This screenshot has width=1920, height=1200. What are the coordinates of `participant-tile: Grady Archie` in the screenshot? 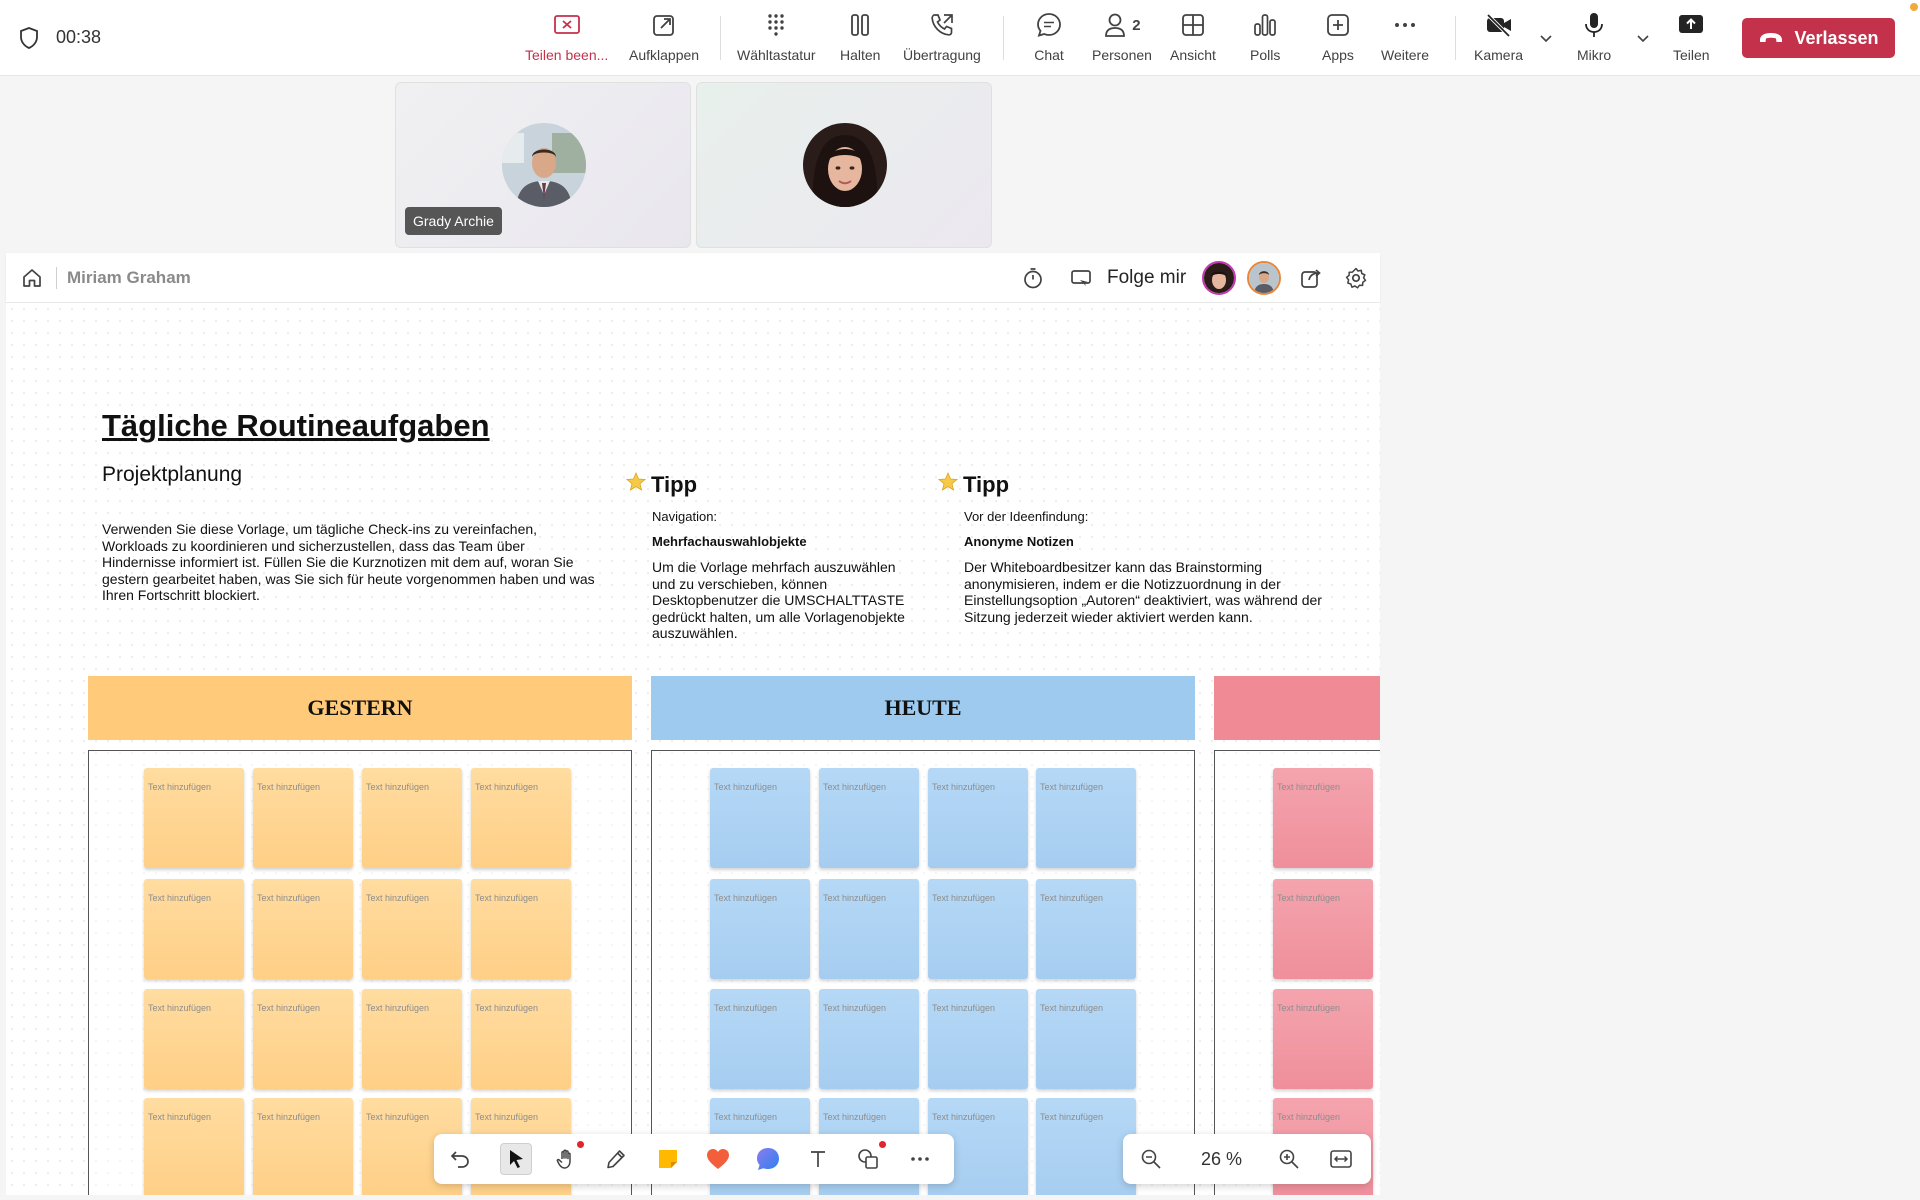 It's located at (543, 165).